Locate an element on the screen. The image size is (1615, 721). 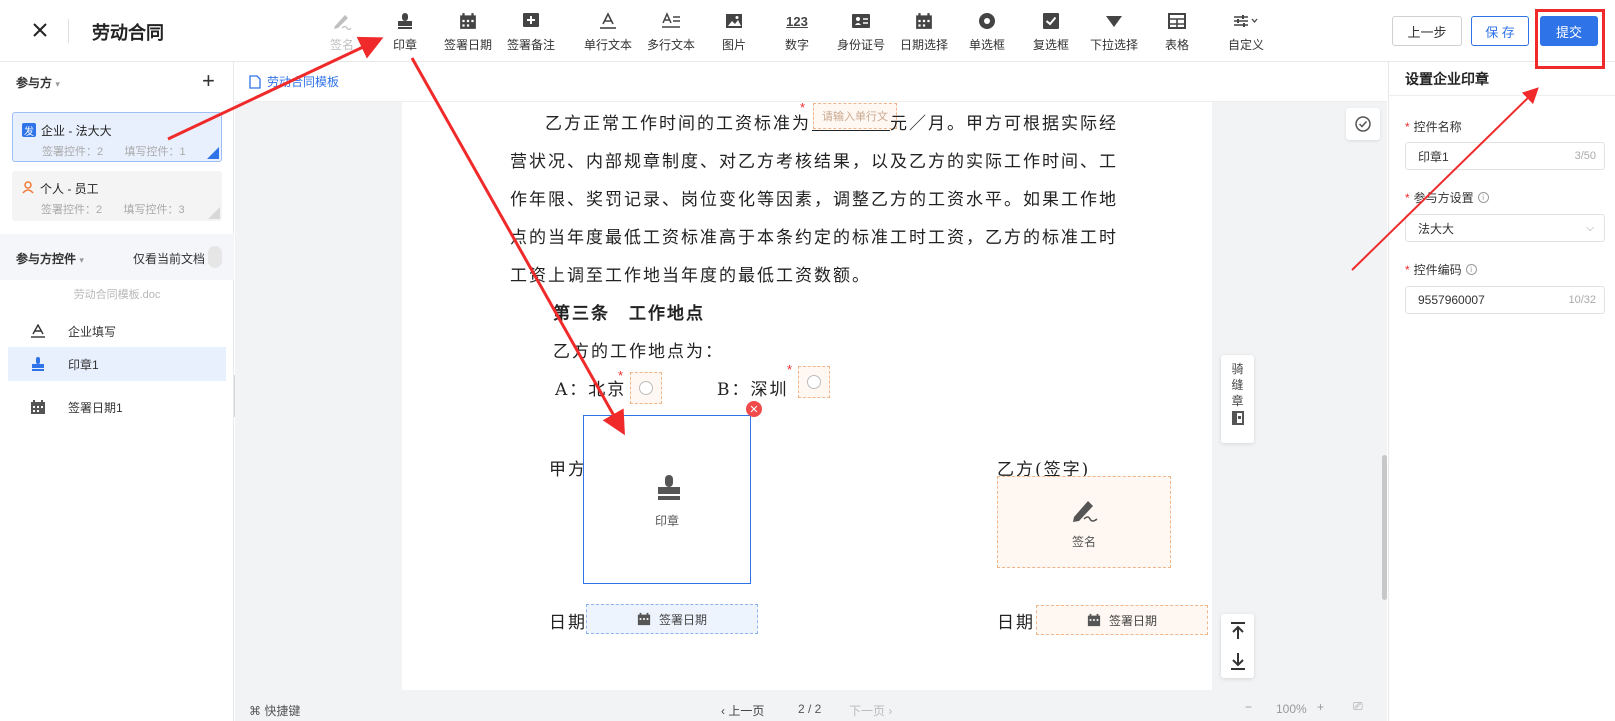
tool-calendar: 签署日期 is located at coordinates (468, 30).